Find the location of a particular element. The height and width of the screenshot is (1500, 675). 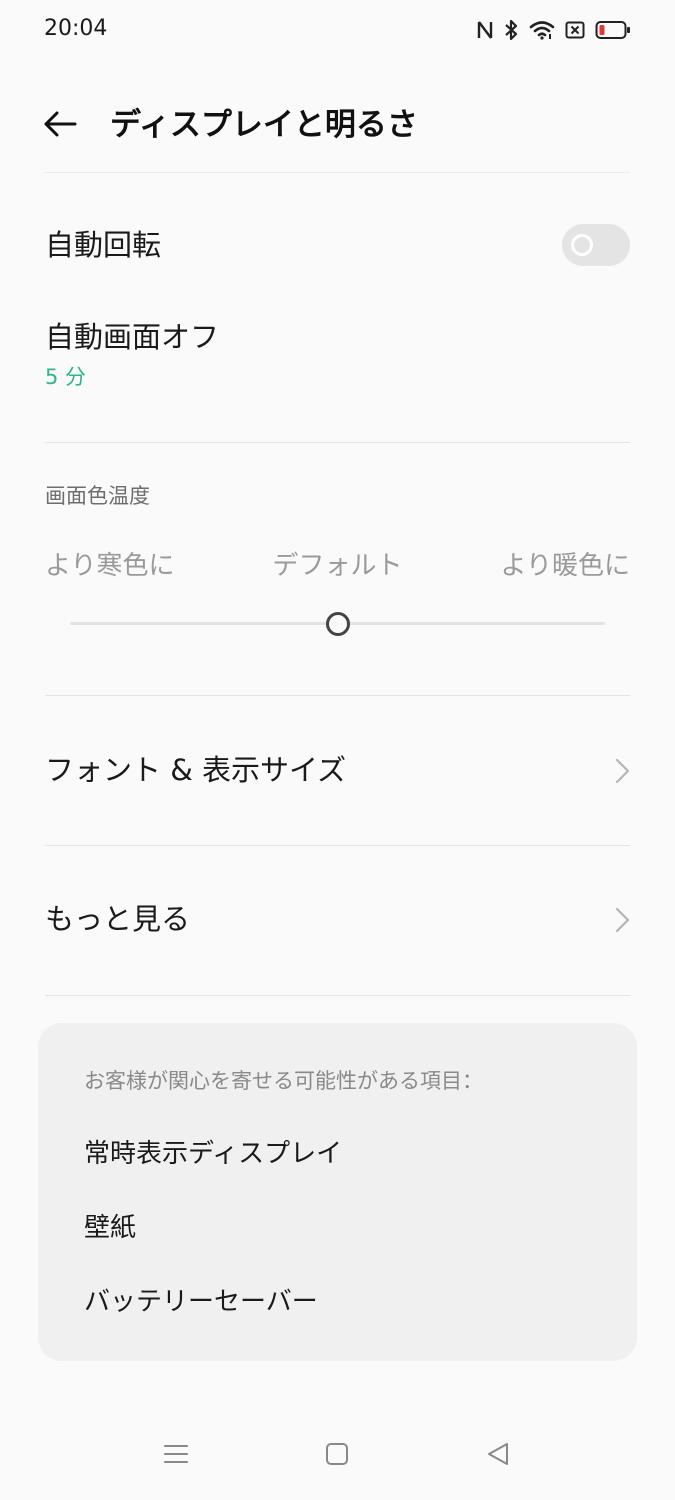

color-temperature-title: 画面色温度 is located at coordinates (97, 496).